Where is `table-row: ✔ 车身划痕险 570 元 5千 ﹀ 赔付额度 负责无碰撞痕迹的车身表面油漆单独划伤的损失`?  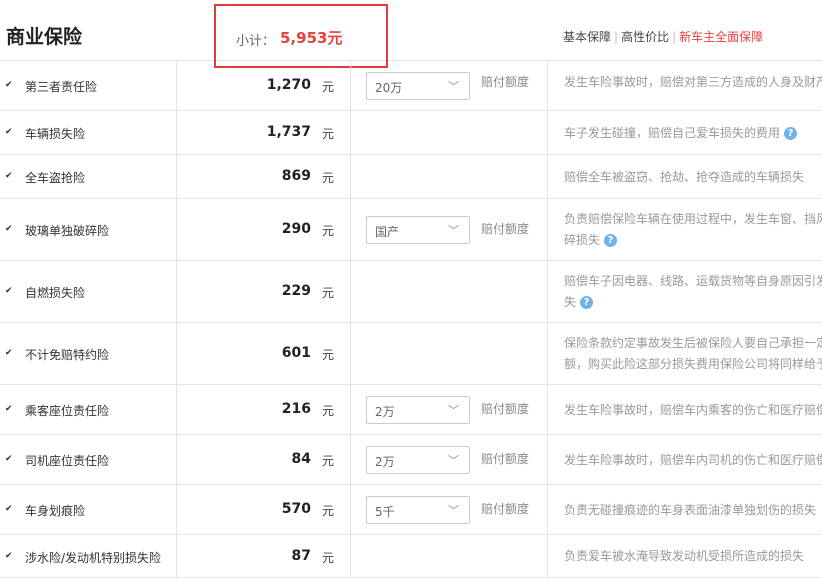
table-row: ✔ 车身划痕险 570 元 5千 ﹀ 赔付额度 负责无碰撞痕迹的车身表面油漆单独划伤的损失 is located at coordinates (411, 510).